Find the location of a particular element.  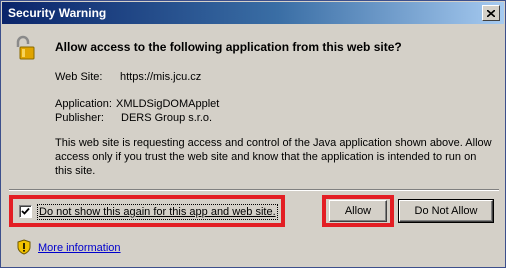

allow-button-highlight: Allow is located at coordinates (358, 211).